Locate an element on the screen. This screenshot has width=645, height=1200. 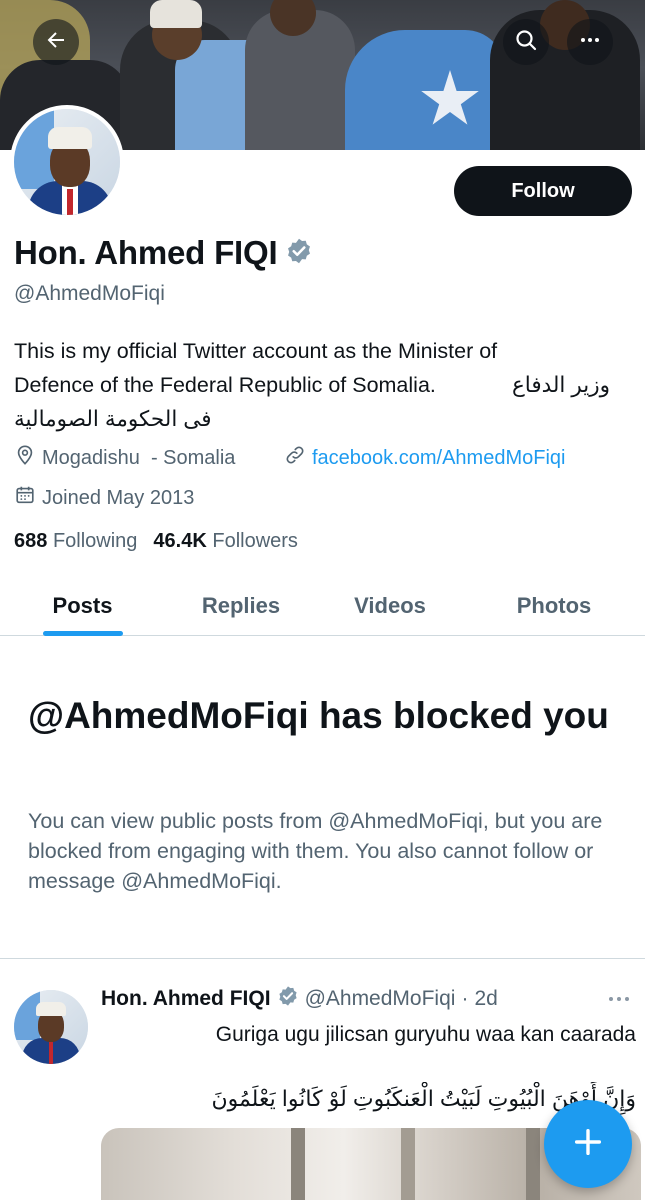
divider is located at coordinates (322, 958).